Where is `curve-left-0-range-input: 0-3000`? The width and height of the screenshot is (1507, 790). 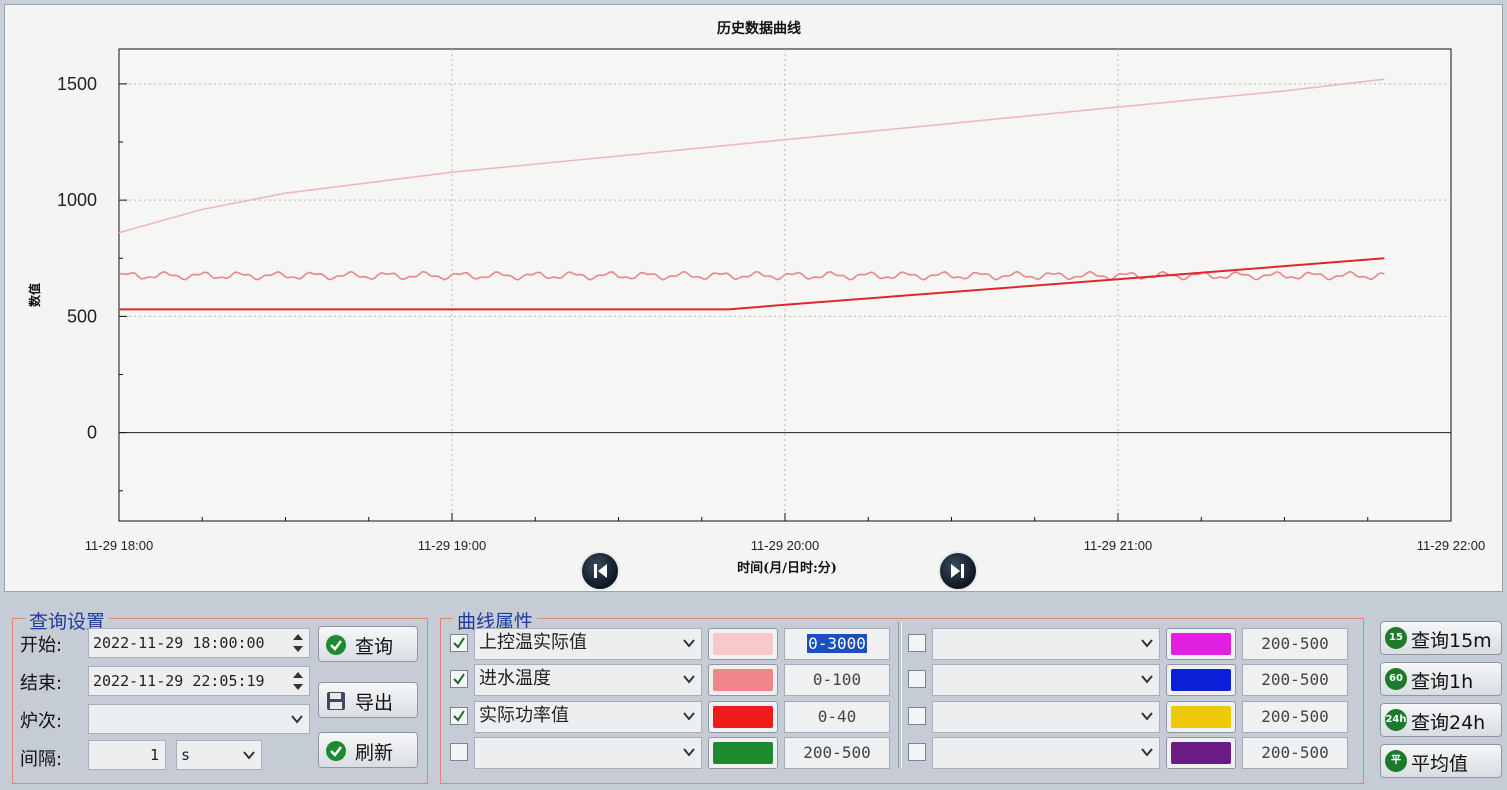 curve-left-0-range-input: 0-3000 is located at coordinates (837, 644).